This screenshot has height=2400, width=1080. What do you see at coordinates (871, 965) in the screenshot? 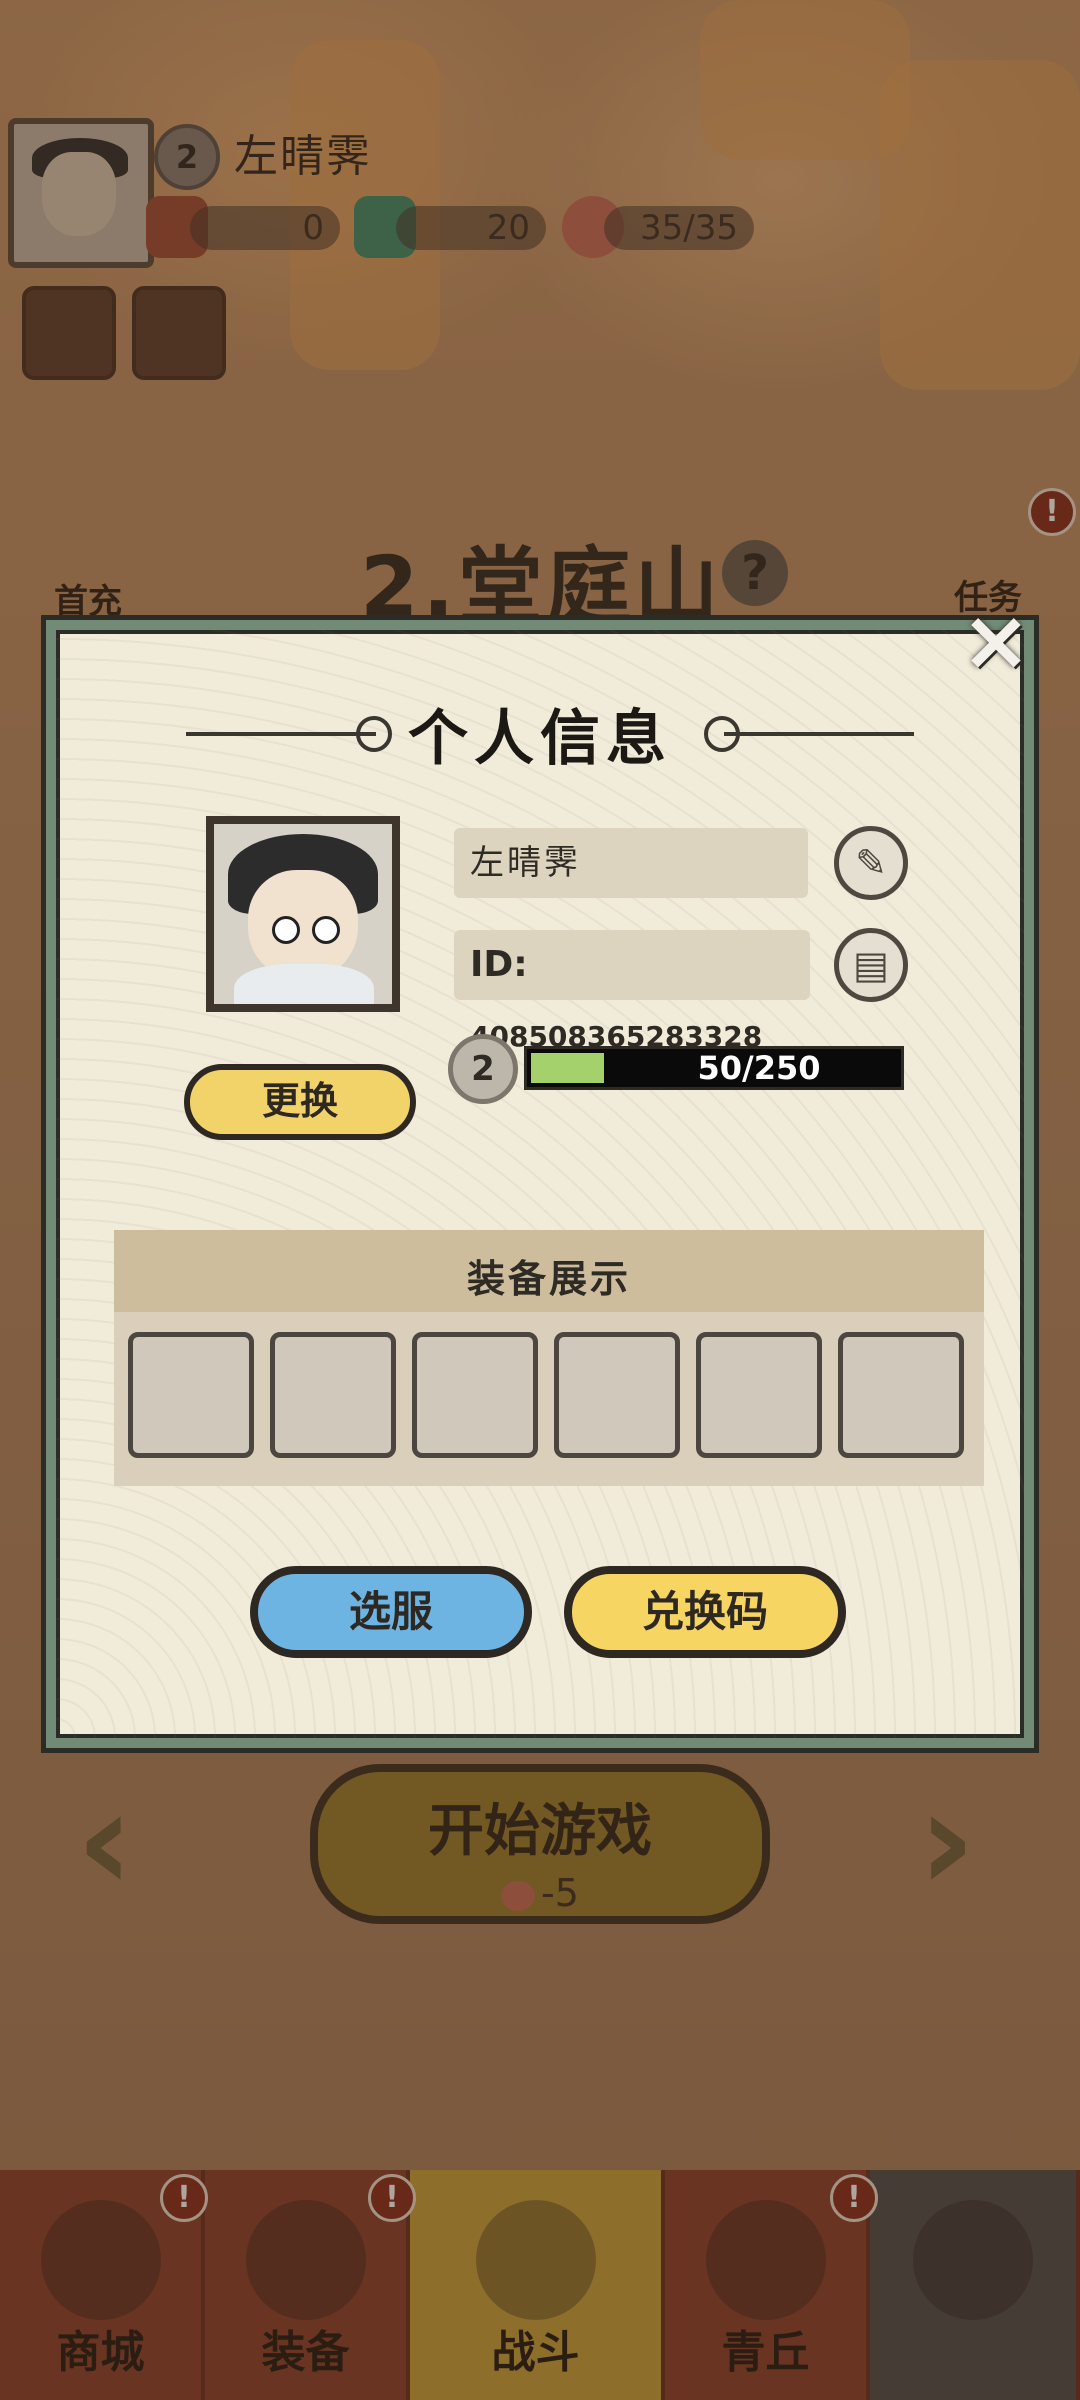
I see `copy-id-icon: ▤` at bounding box center [871, 965].